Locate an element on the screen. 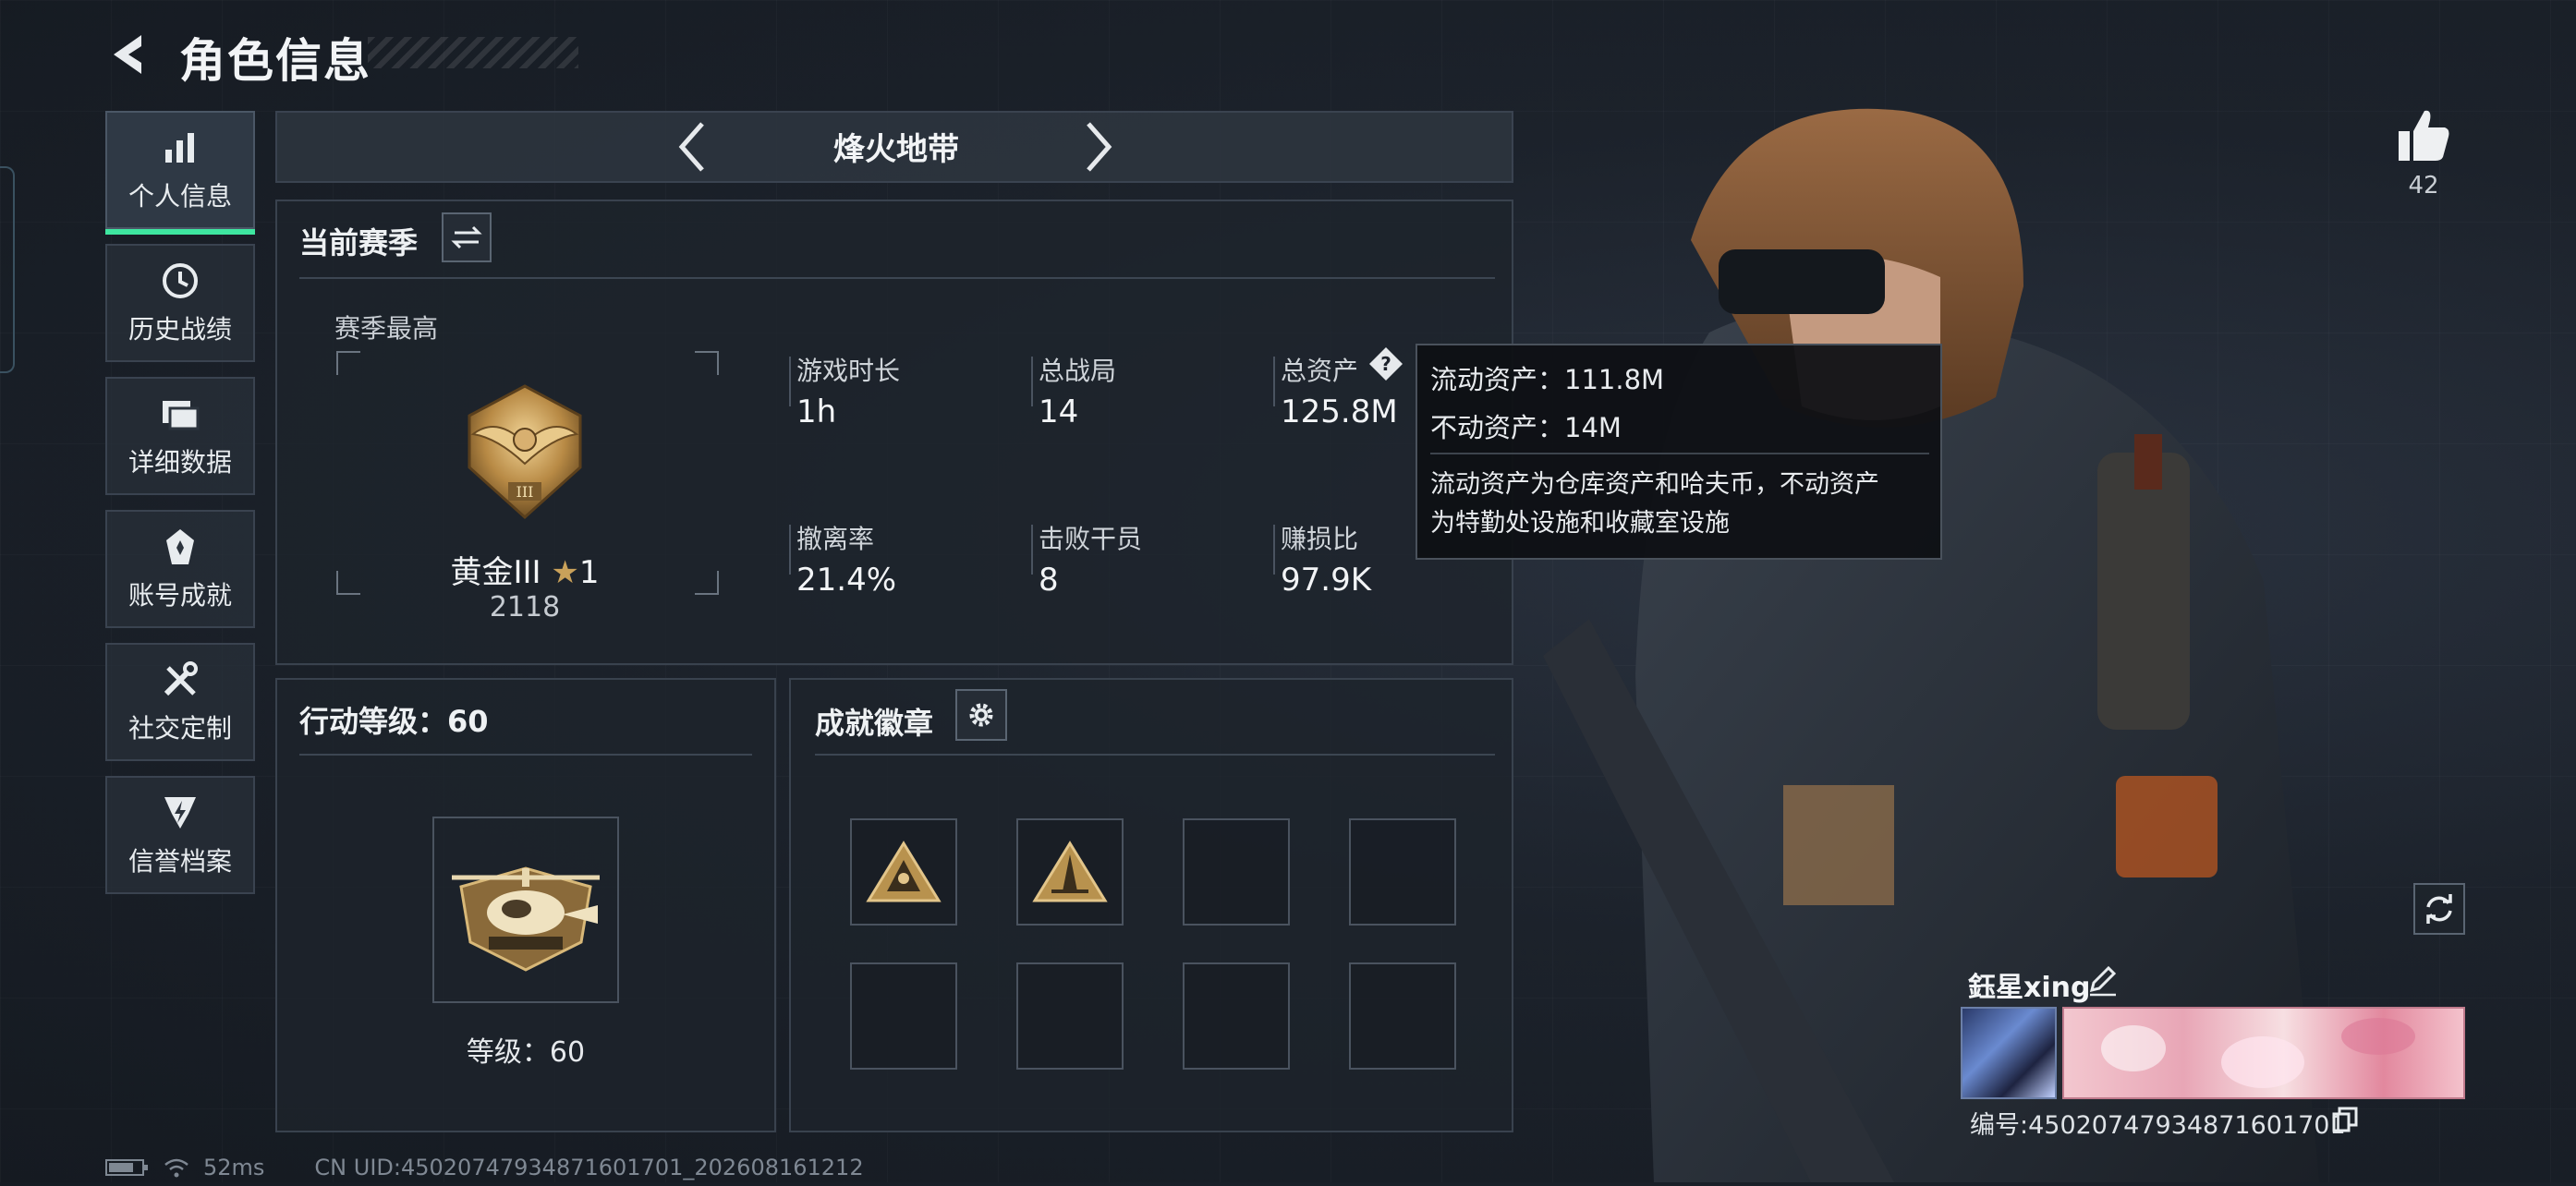 The width and height of the screenshot is (2576, 1186). level-divider is located at coordinates (525, 755).